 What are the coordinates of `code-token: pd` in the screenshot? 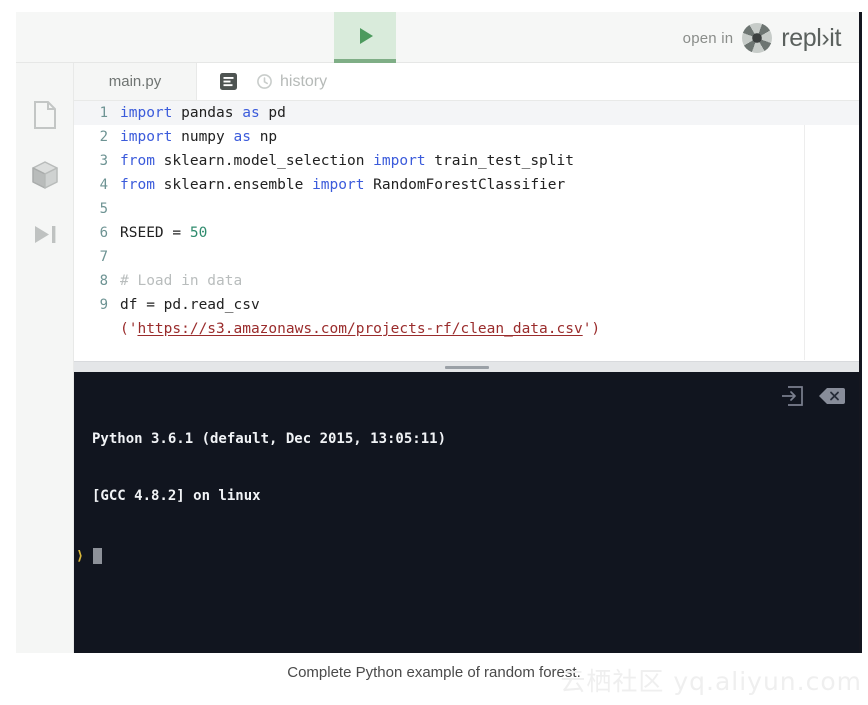 It's located at (272, 113).